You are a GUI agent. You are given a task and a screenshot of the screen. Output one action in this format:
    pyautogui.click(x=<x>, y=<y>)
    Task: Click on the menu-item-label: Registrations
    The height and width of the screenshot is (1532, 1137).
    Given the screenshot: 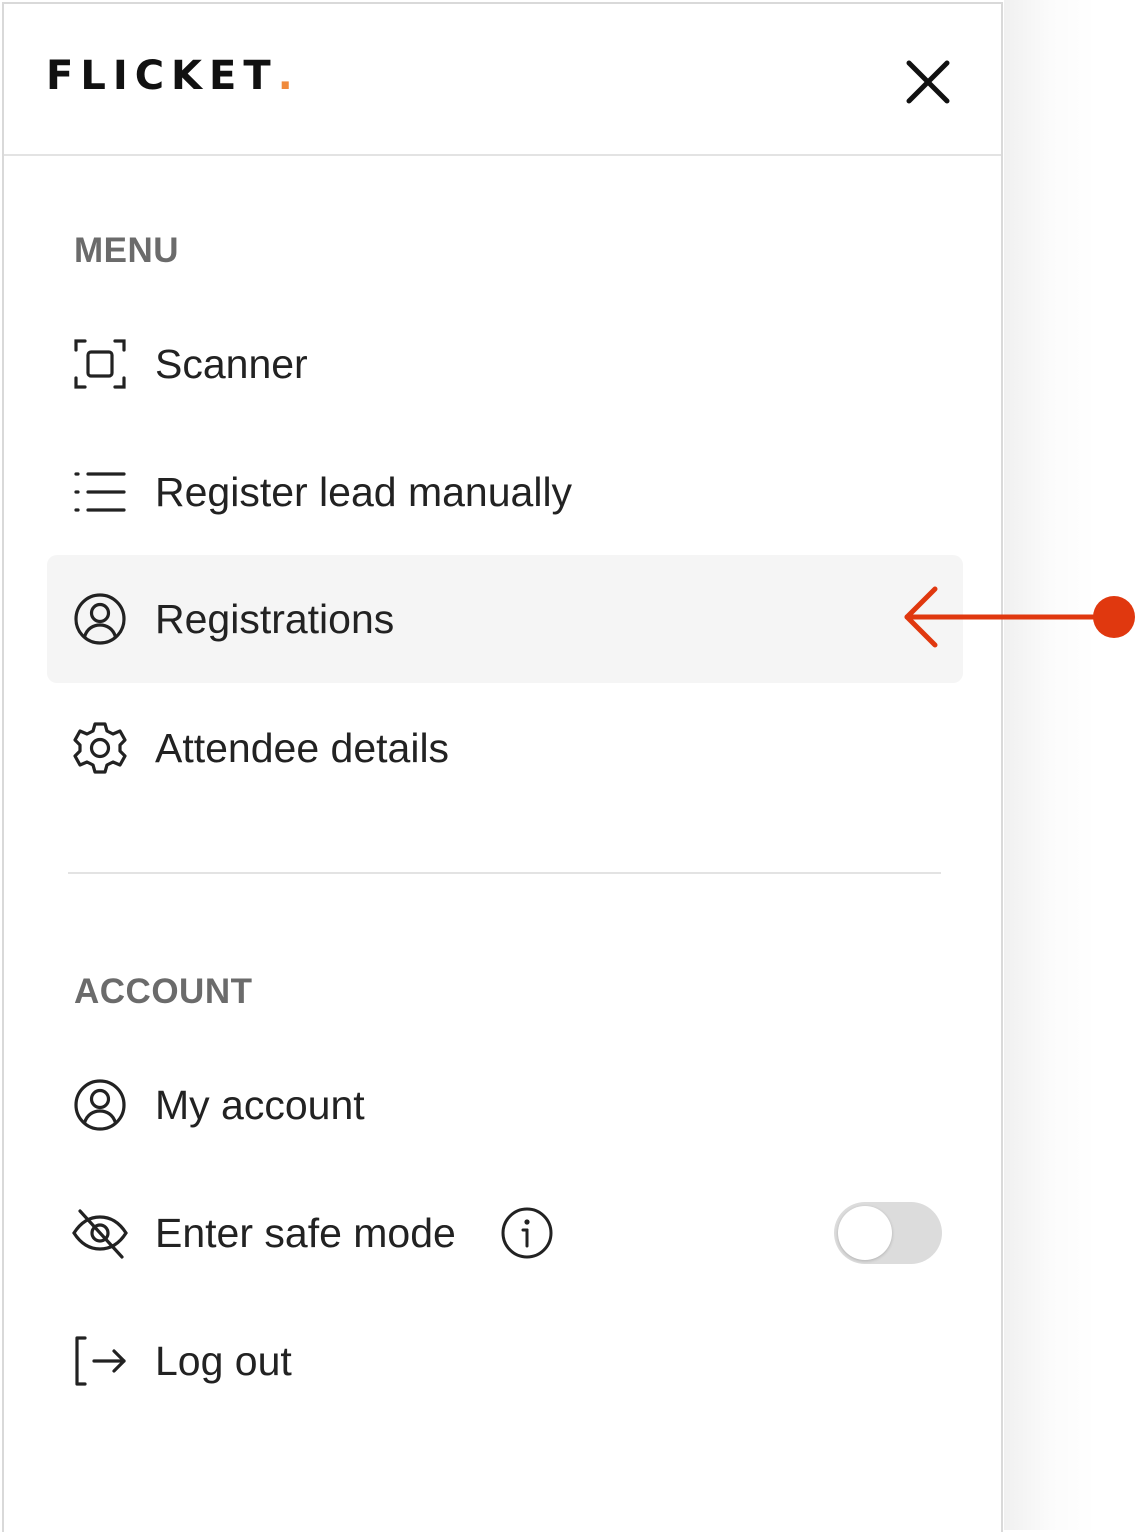 What is the action you would take?
    pyautogui.click(x=275, y=619)
    